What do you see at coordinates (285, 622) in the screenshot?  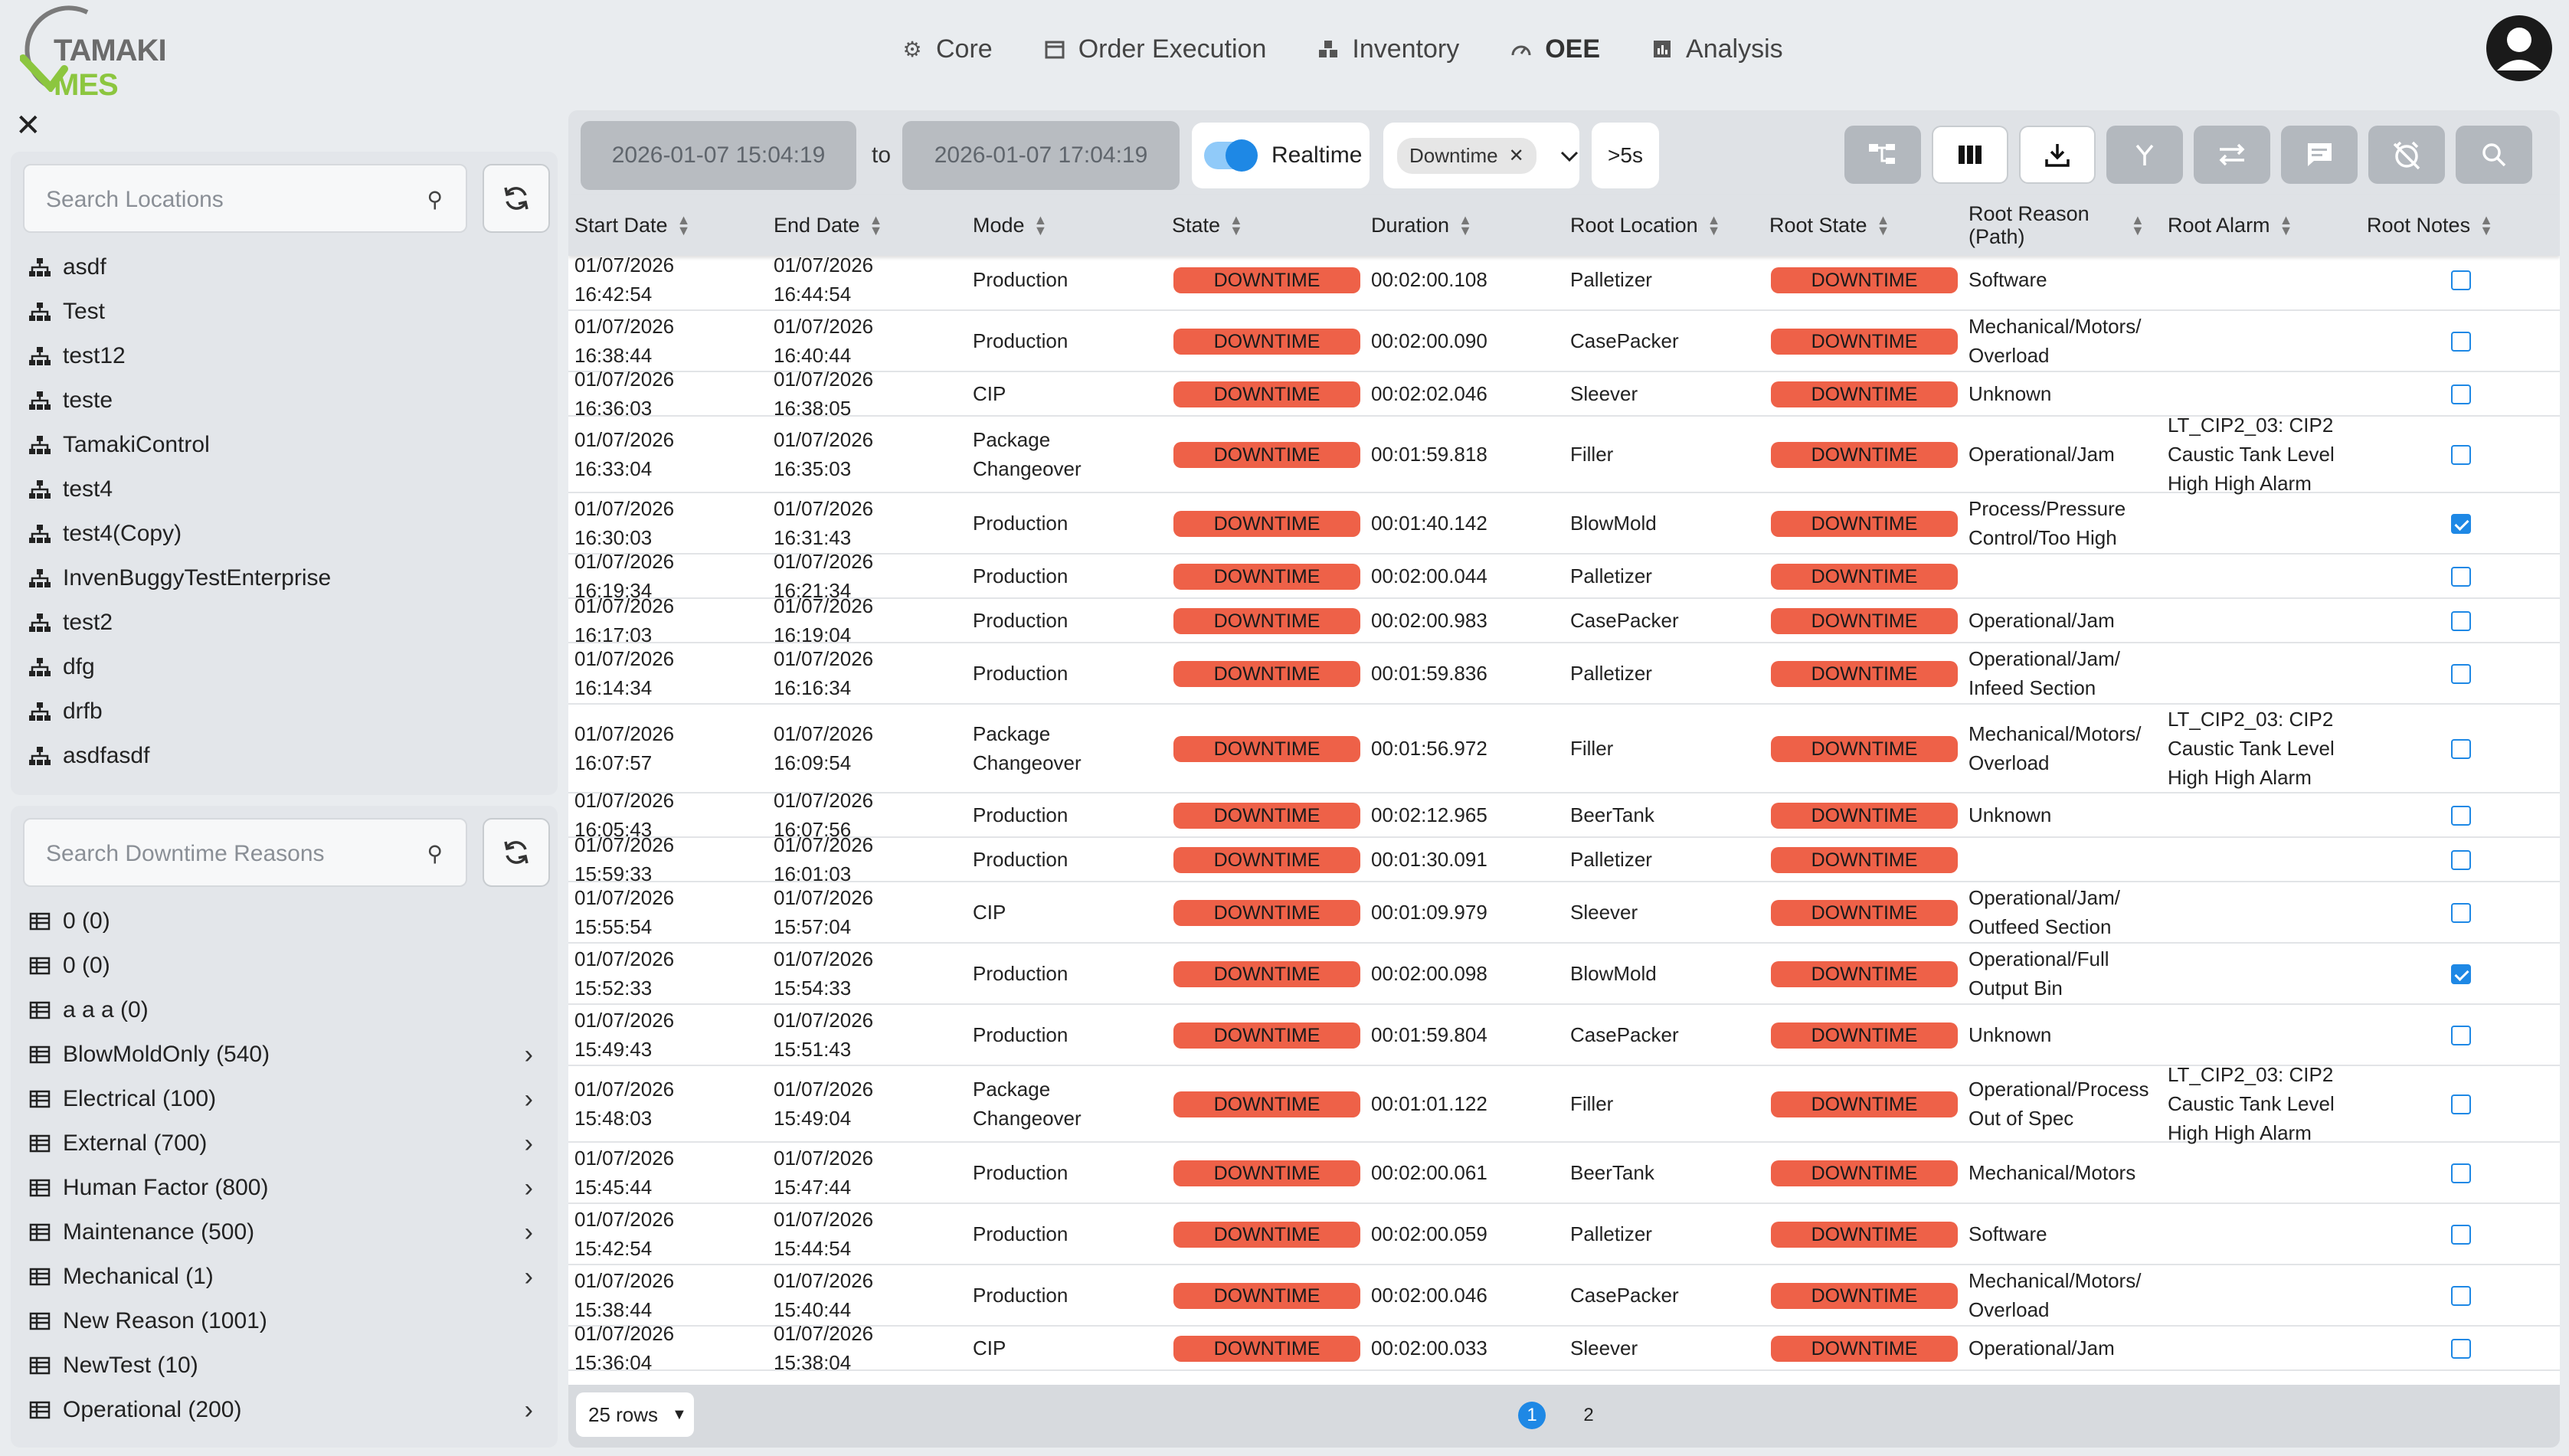 I see `location-item: test2` at bounding box center [285, 622].